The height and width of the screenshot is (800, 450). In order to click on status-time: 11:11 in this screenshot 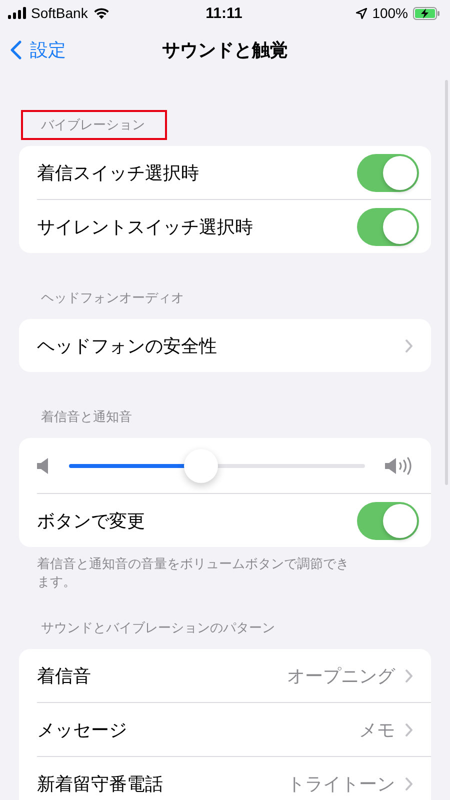, I will do `click(224, 13)`.